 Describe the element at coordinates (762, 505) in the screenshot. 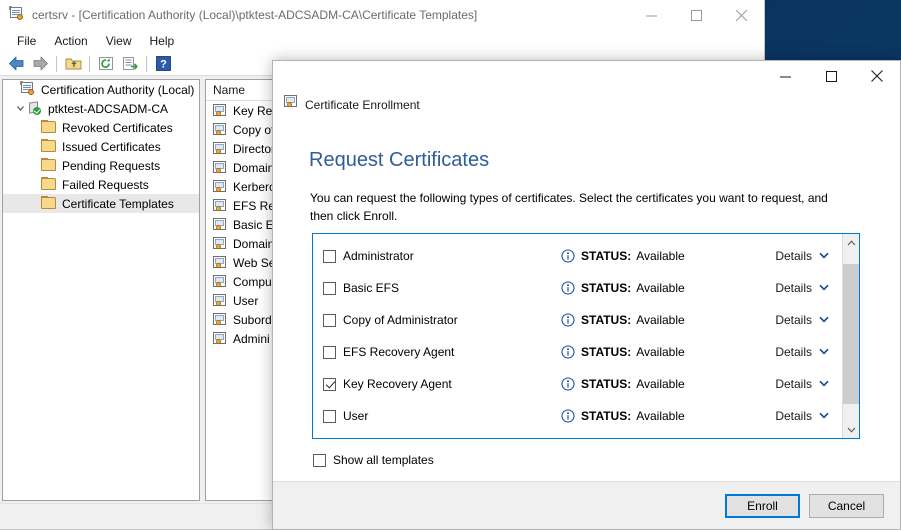

I see `enroll-button: Enroll` at that location.